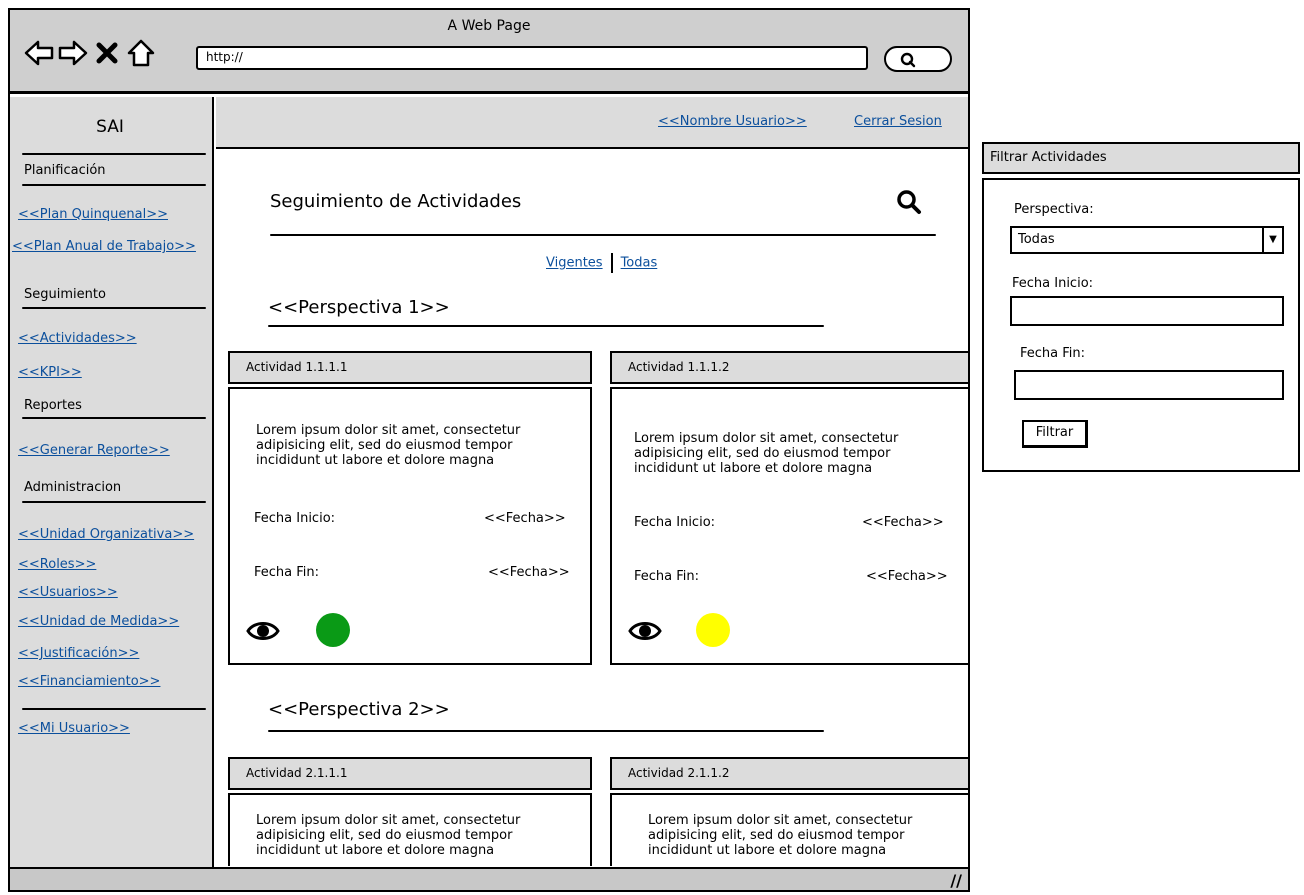 The width and height of the screenshot is (1304, 895). Describe the element at coordinates (39, 53) in the screenshot. I see `back-arrow-icon` at that location.